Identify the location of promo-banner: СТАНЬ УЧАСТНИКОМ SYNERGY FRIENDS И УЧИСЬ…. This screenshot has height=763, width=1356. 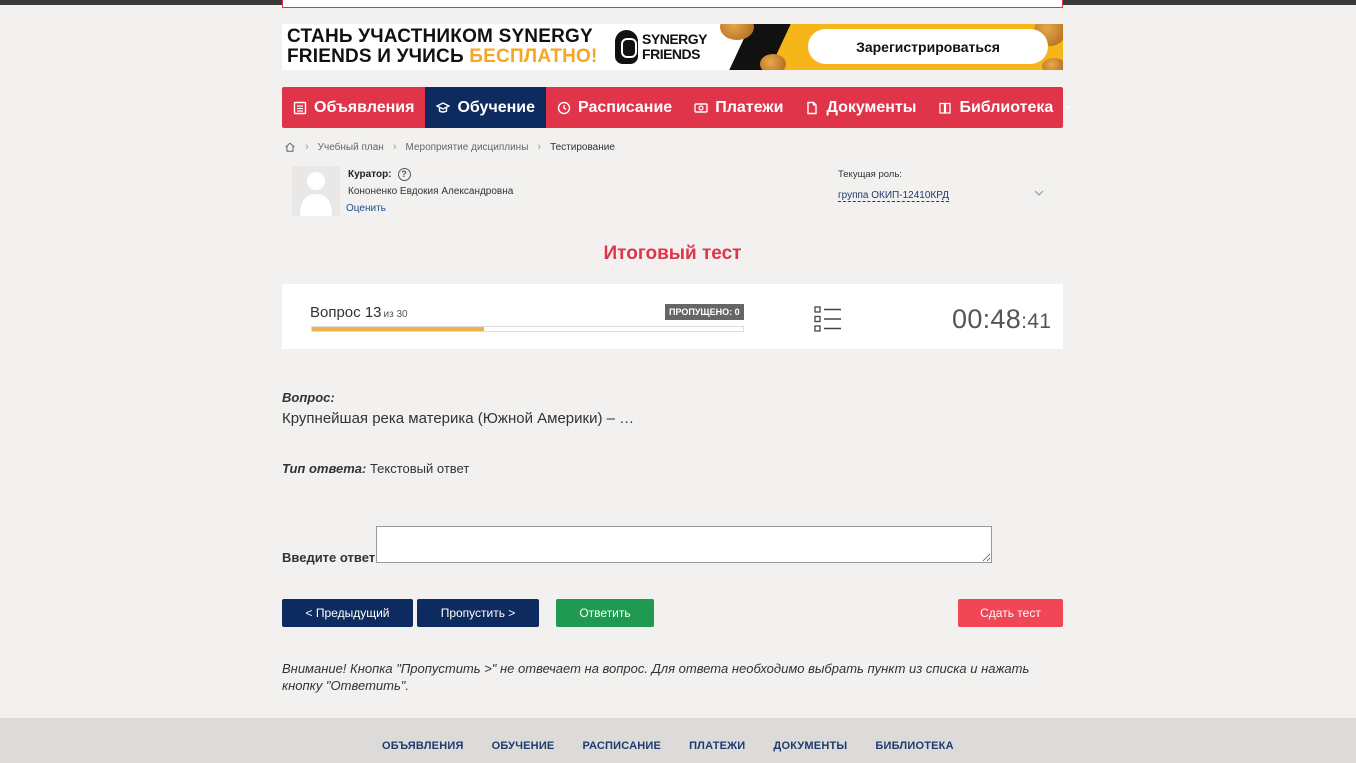
(672, 47).